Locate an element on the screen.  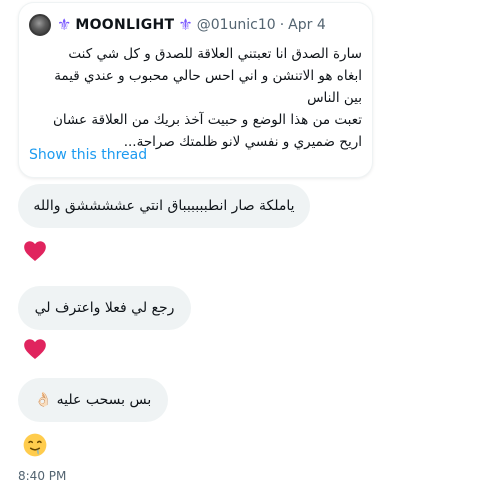
message-bubble: رجع لي فعلا واعترف لي is located at coordinates (104, 308).